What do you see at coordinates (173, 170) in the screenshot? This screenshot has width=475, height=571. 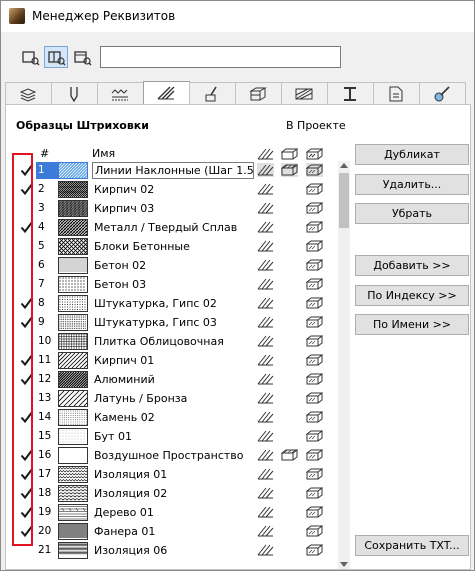 I see `fill-name-field: Линии Наклонные (Шаг 1.5)` at bounding box center [173, 170].